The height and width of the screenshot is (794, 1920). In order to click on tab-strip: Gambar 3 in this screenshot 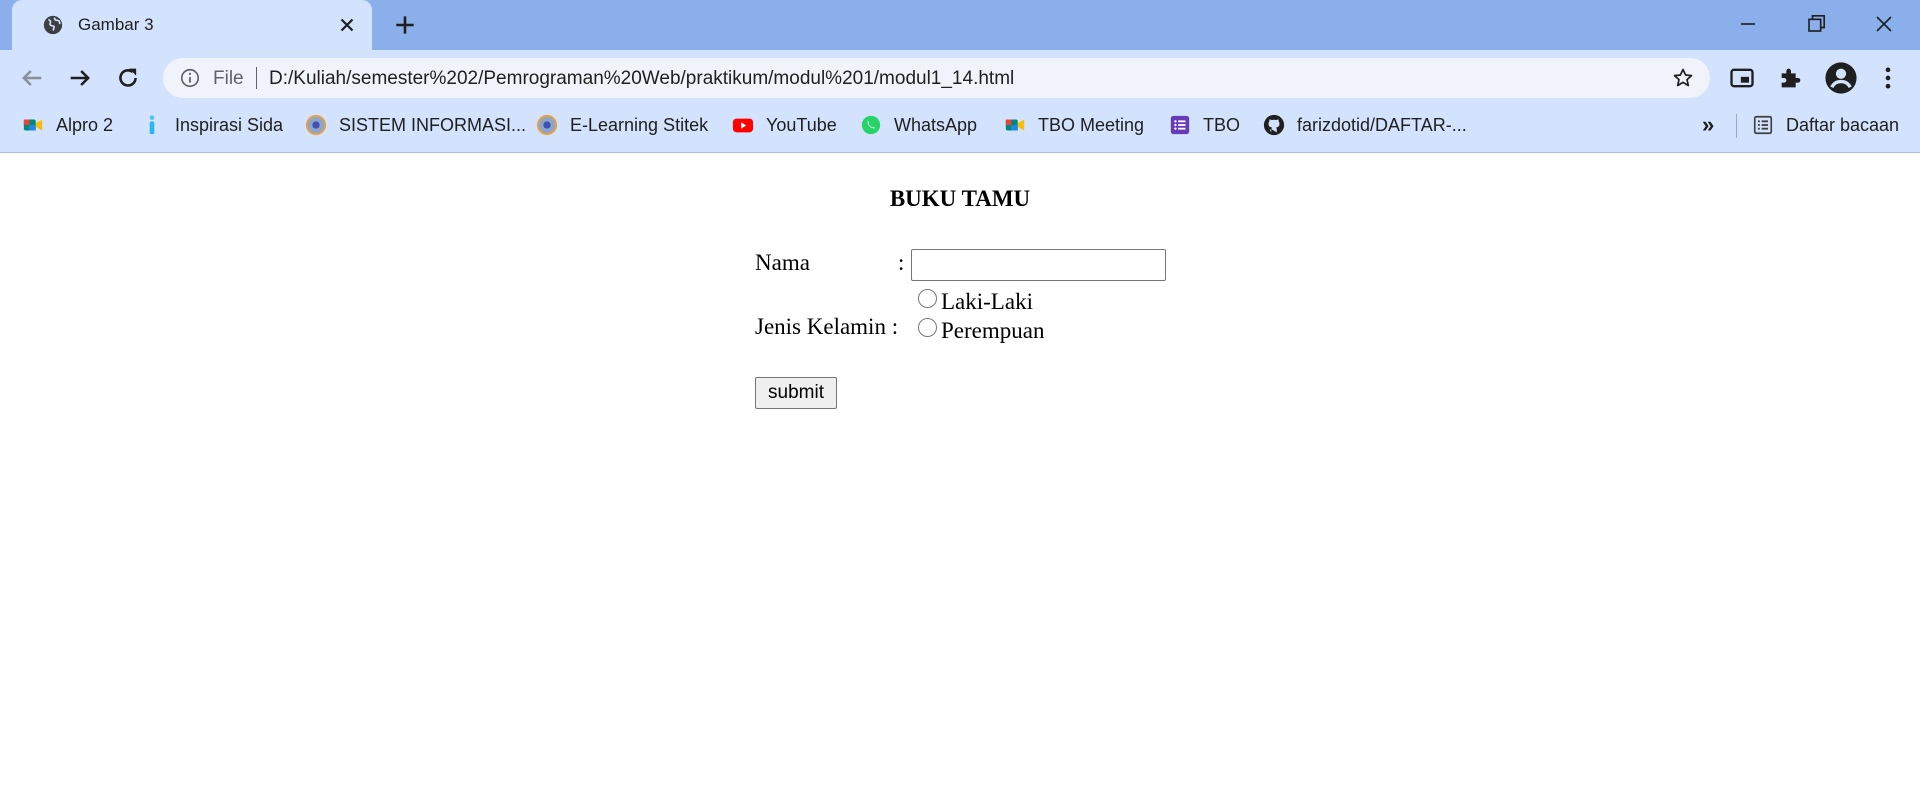, I will do `click(960, 25)`.